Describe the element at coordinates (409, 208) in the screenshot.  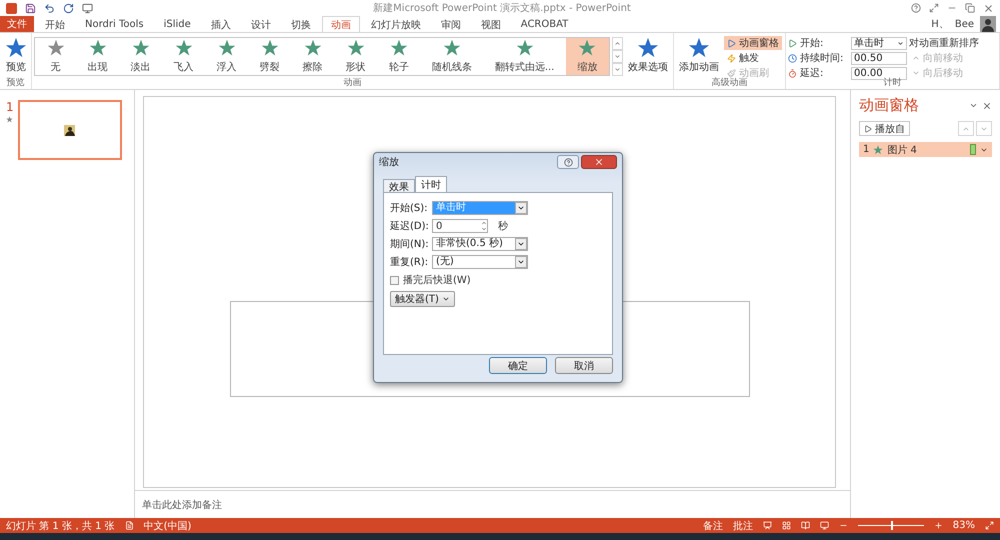
I see `field-label: 开始(S):` at that location.